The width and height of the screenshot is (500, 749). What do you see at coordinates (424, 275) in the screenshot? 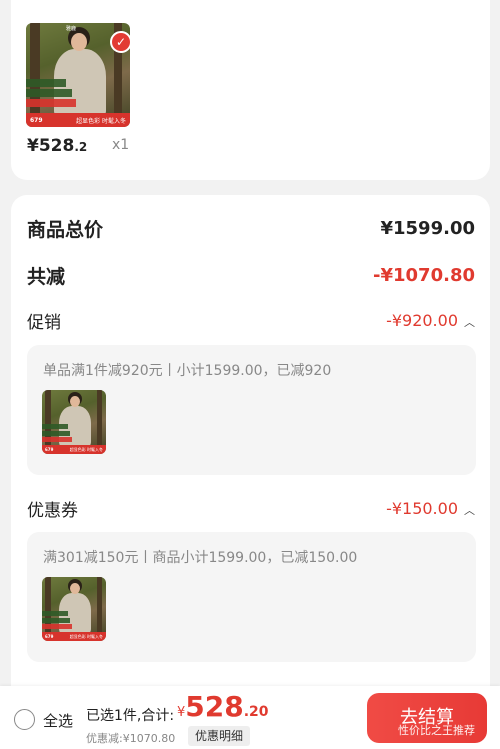
I see `reduce-value: -¥1070.80` at bounding box center [424, 275].